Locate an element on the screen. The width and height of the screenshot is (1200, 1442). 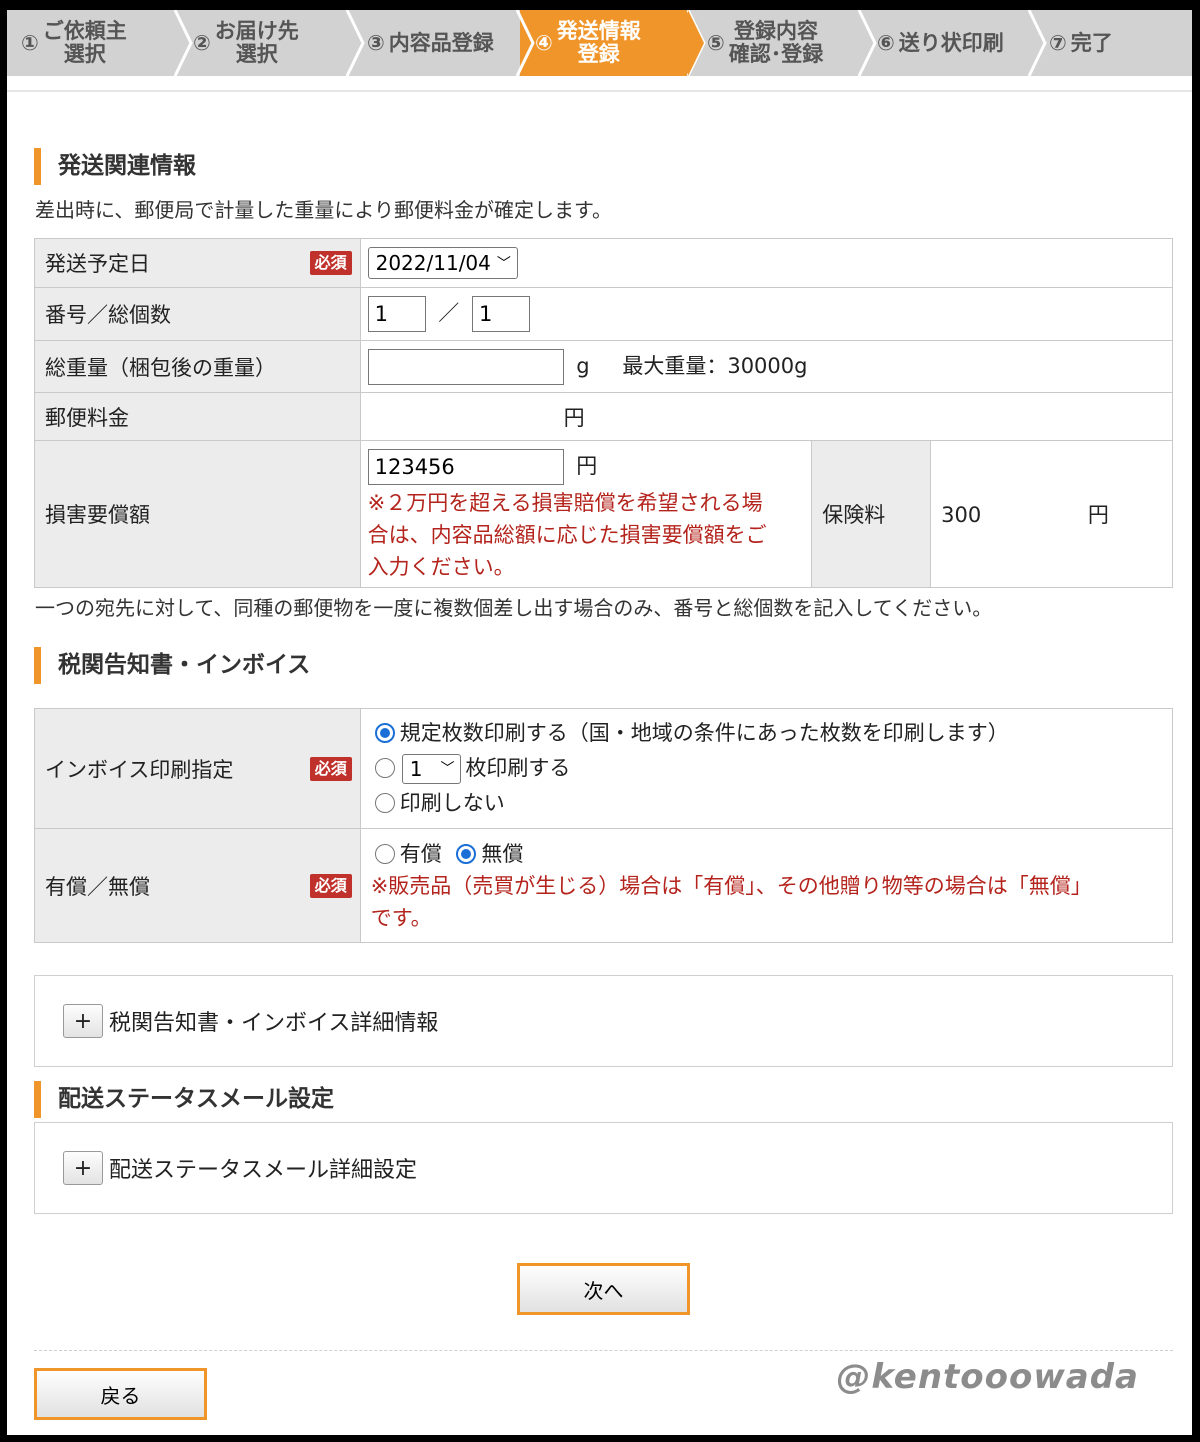
back-button: 戻る is located at coordinates (120, 1394).